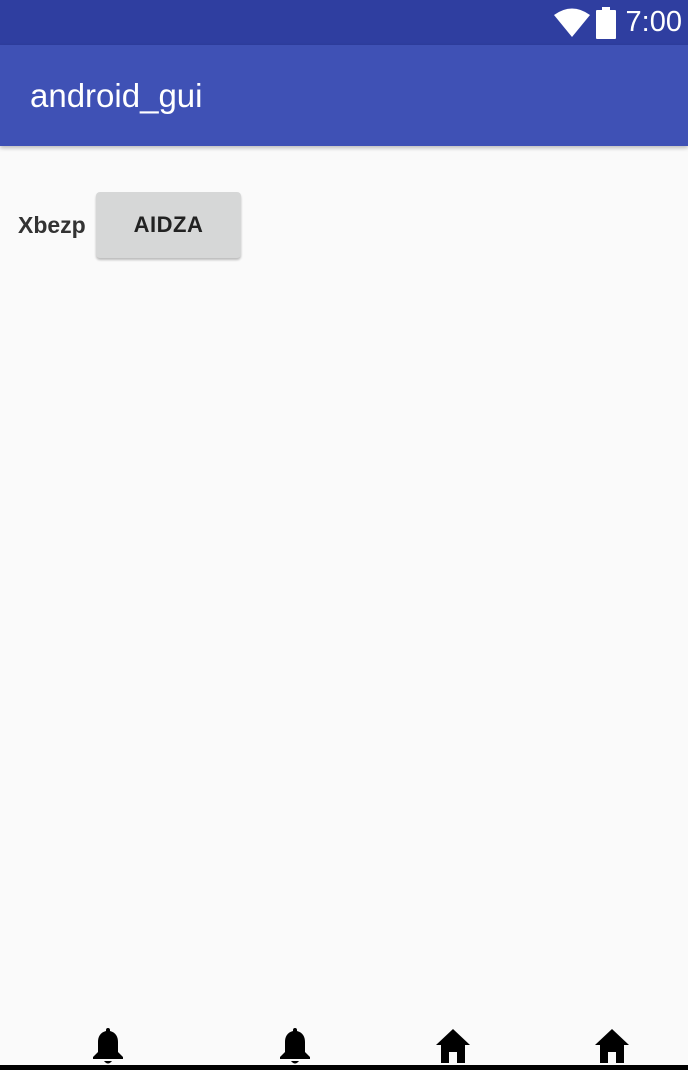 This screenshot has width=688, height=1070. I want to click on bottom-divider, so click(344, 1067).